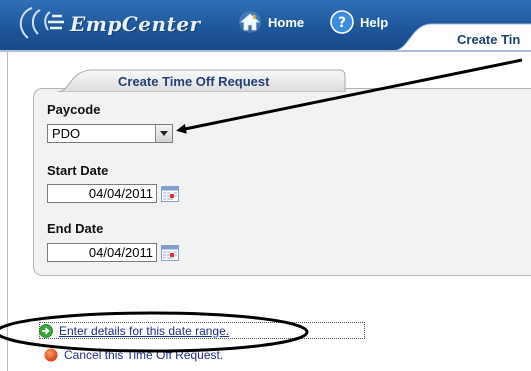 Image resolution: width=531 pixels, height=371 pixels. I want to click on go-arrow-icon, so click(46, 330).